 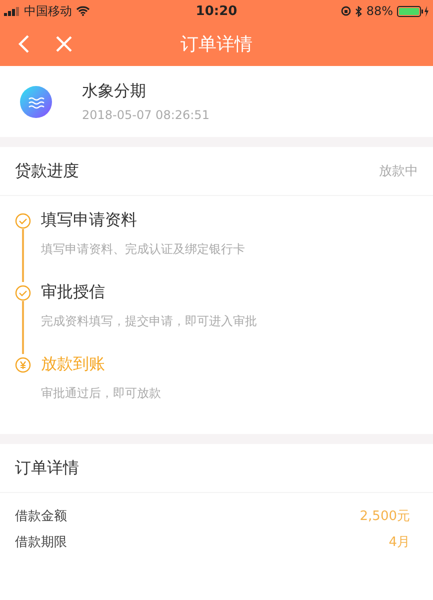 What do you see at coordinates (47, 171) in the screenshot?
I see `section-title: 贷款进度` at bounding box center [47, 171].